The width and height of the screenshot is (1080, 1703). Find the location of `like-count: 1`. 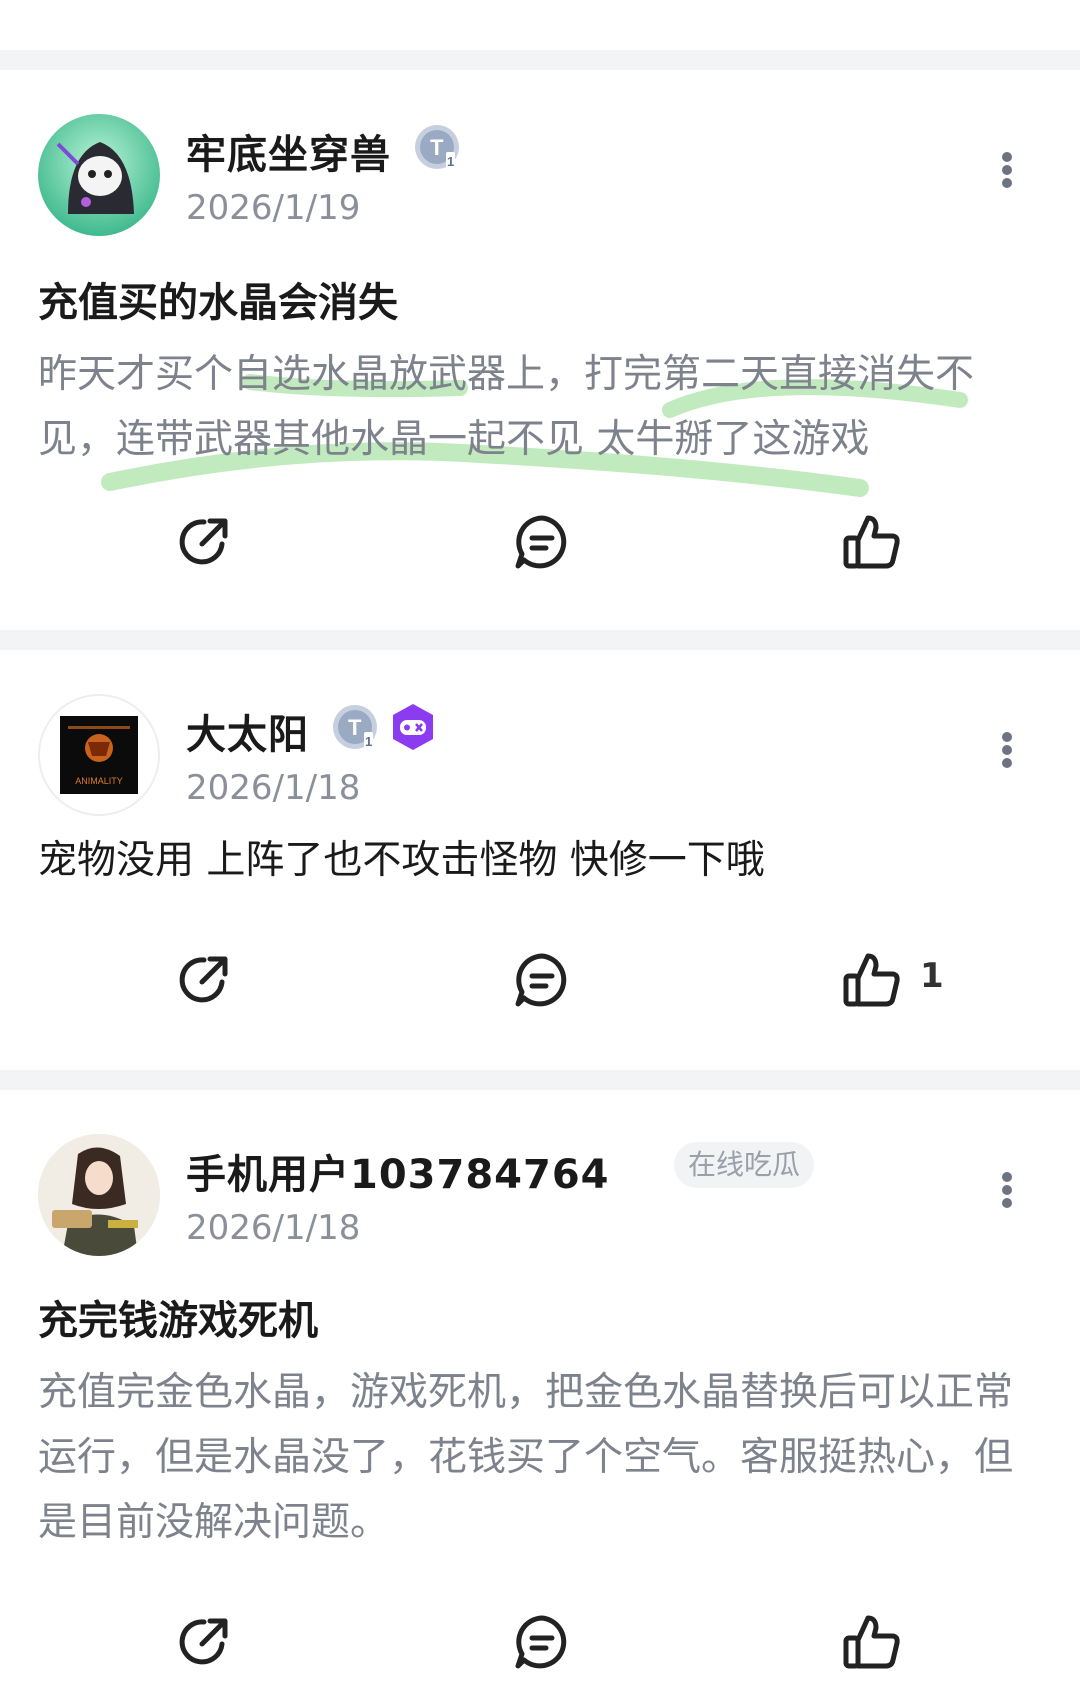

like-count: 1 is located at coordinates (932, 976).